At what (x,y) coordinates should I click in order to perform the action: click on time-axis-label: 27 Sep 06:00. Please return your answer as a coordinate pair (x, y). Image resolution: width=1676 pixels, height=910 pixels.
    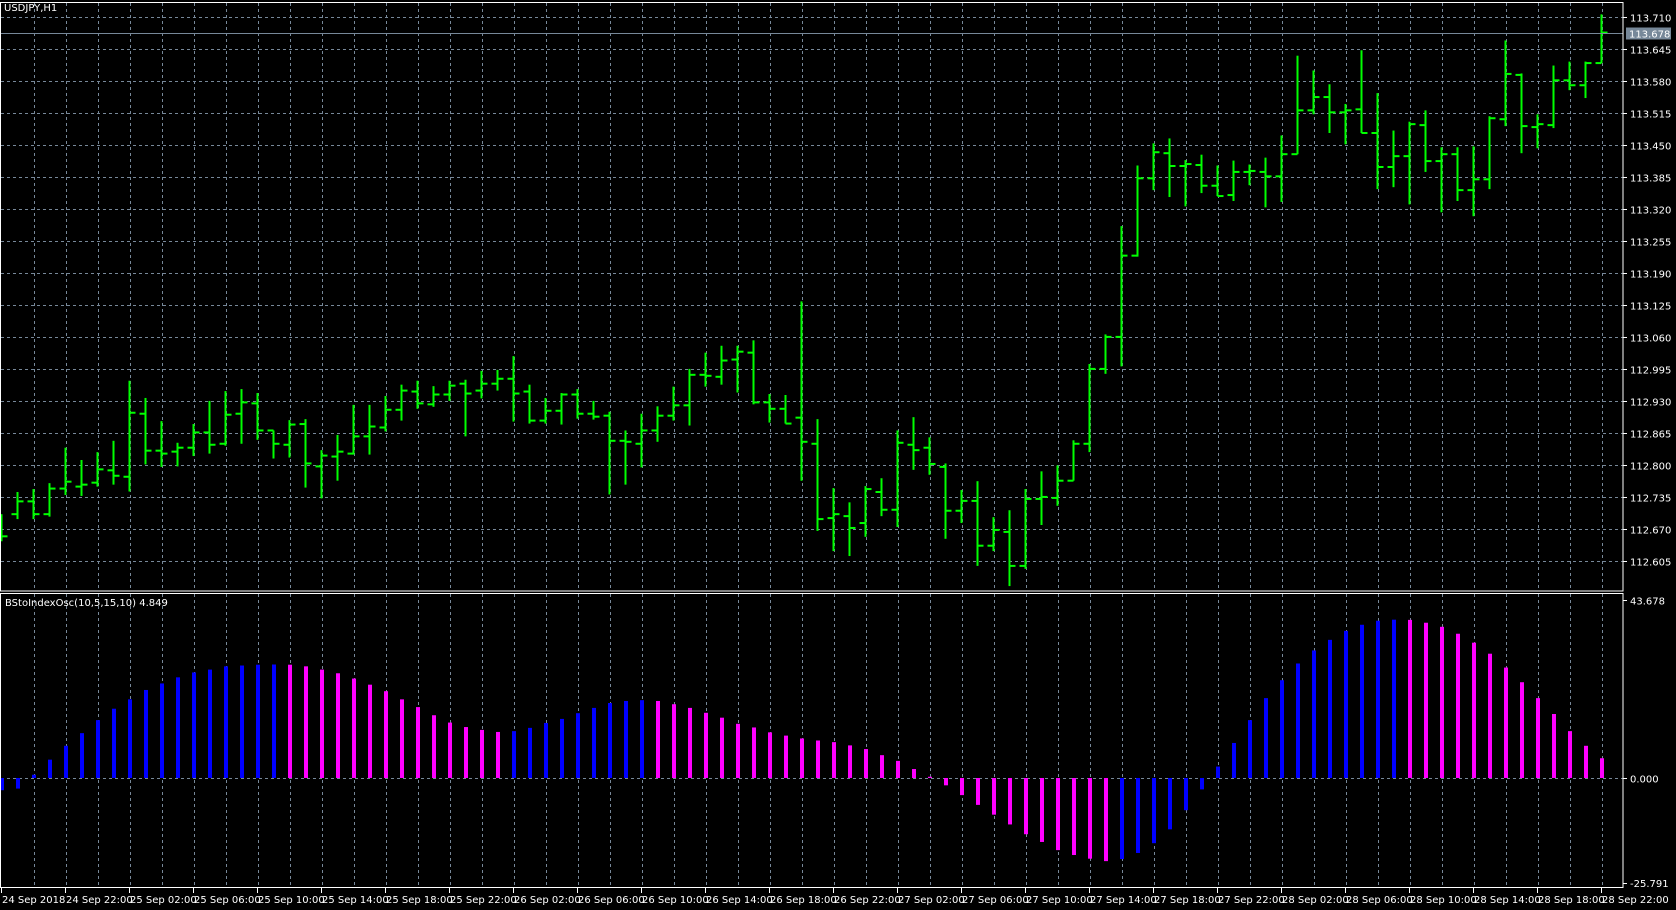
    Looking at the image, I should click on (995, 900).